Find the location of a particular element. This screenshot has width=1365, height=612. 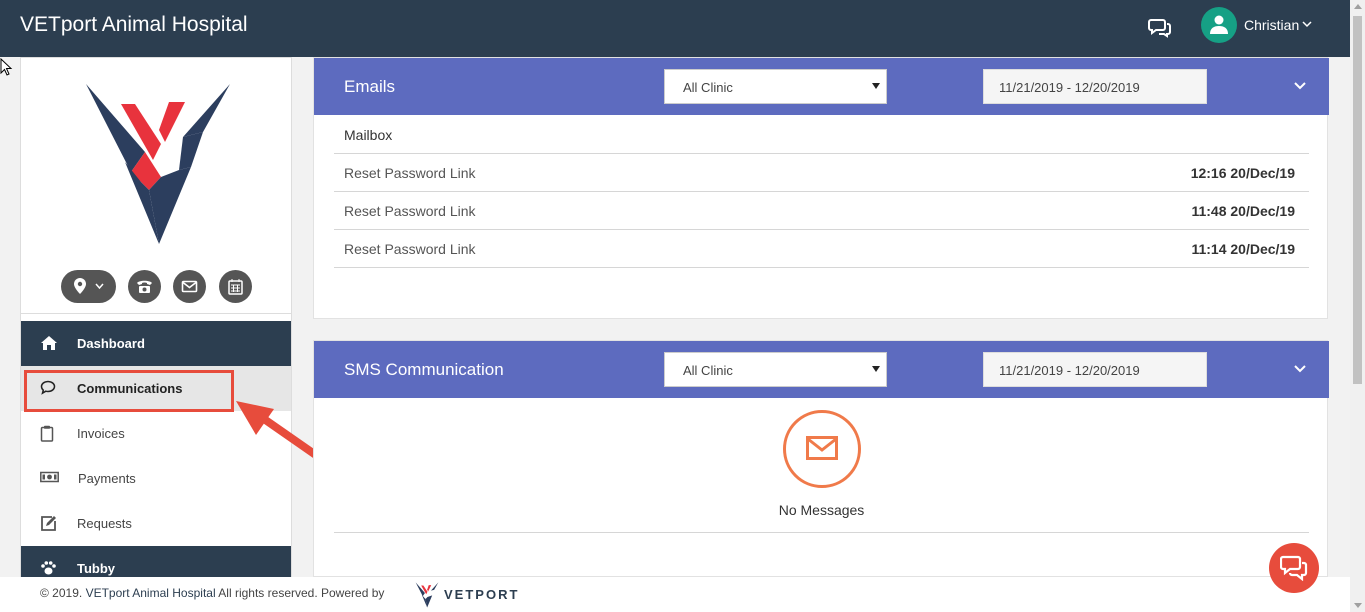

email-row: Reset Password Link 12:16 20/Dec/19 is located at coordinates (821, 172).